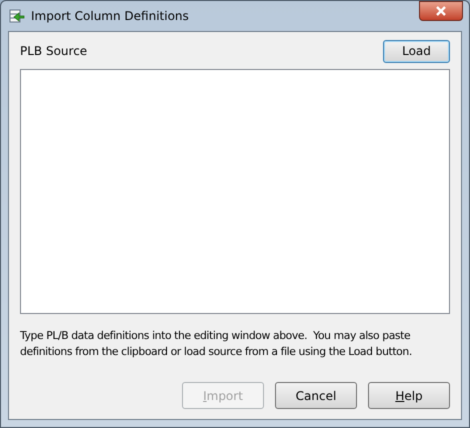 The image size is (470, 428). What do you see at coordinates (110, 16) in the screenshot?
I see `window-title: Import Column Definitions` at bounding box center [110, 16].